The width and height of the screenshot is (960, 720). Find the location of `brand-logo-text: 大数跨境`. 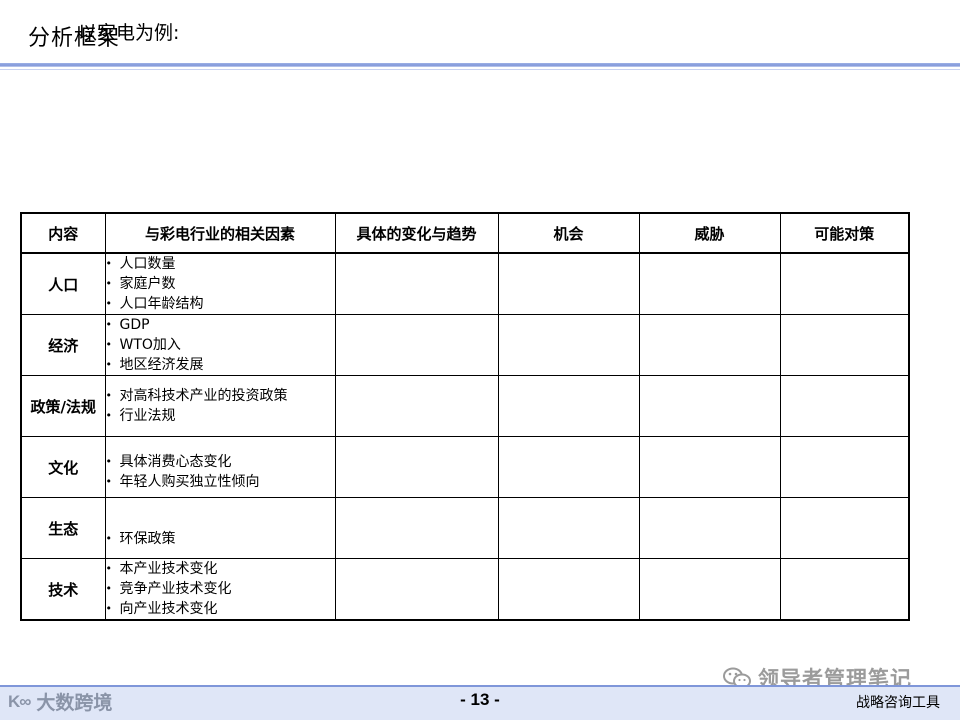

brand-logo-text: 大数跨境 is located at coordinates (74, 703).